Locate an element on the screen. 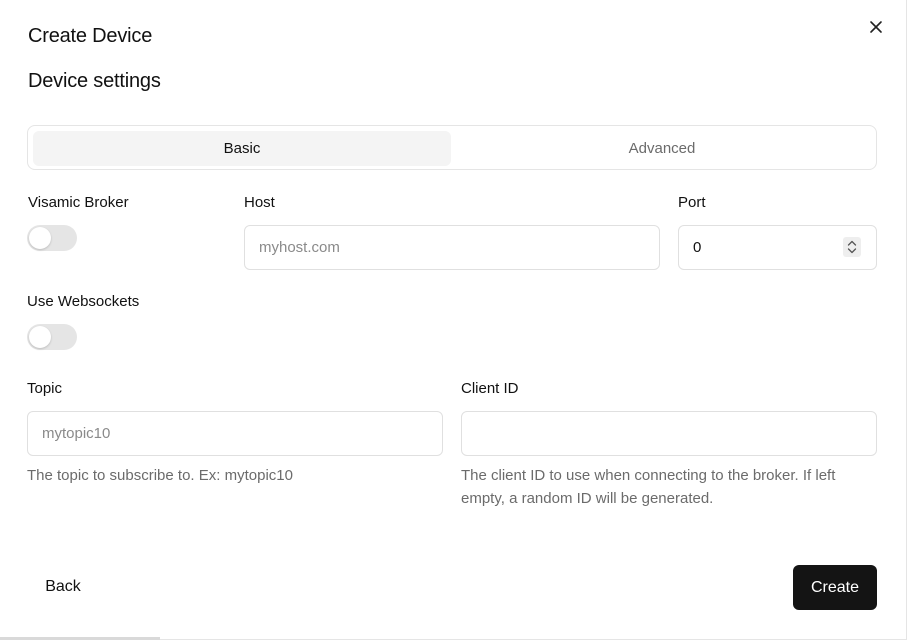 This screenshot has width=907, height=640. visamic-broker-label: Visamic Broker is located at coordinates (78, 202).